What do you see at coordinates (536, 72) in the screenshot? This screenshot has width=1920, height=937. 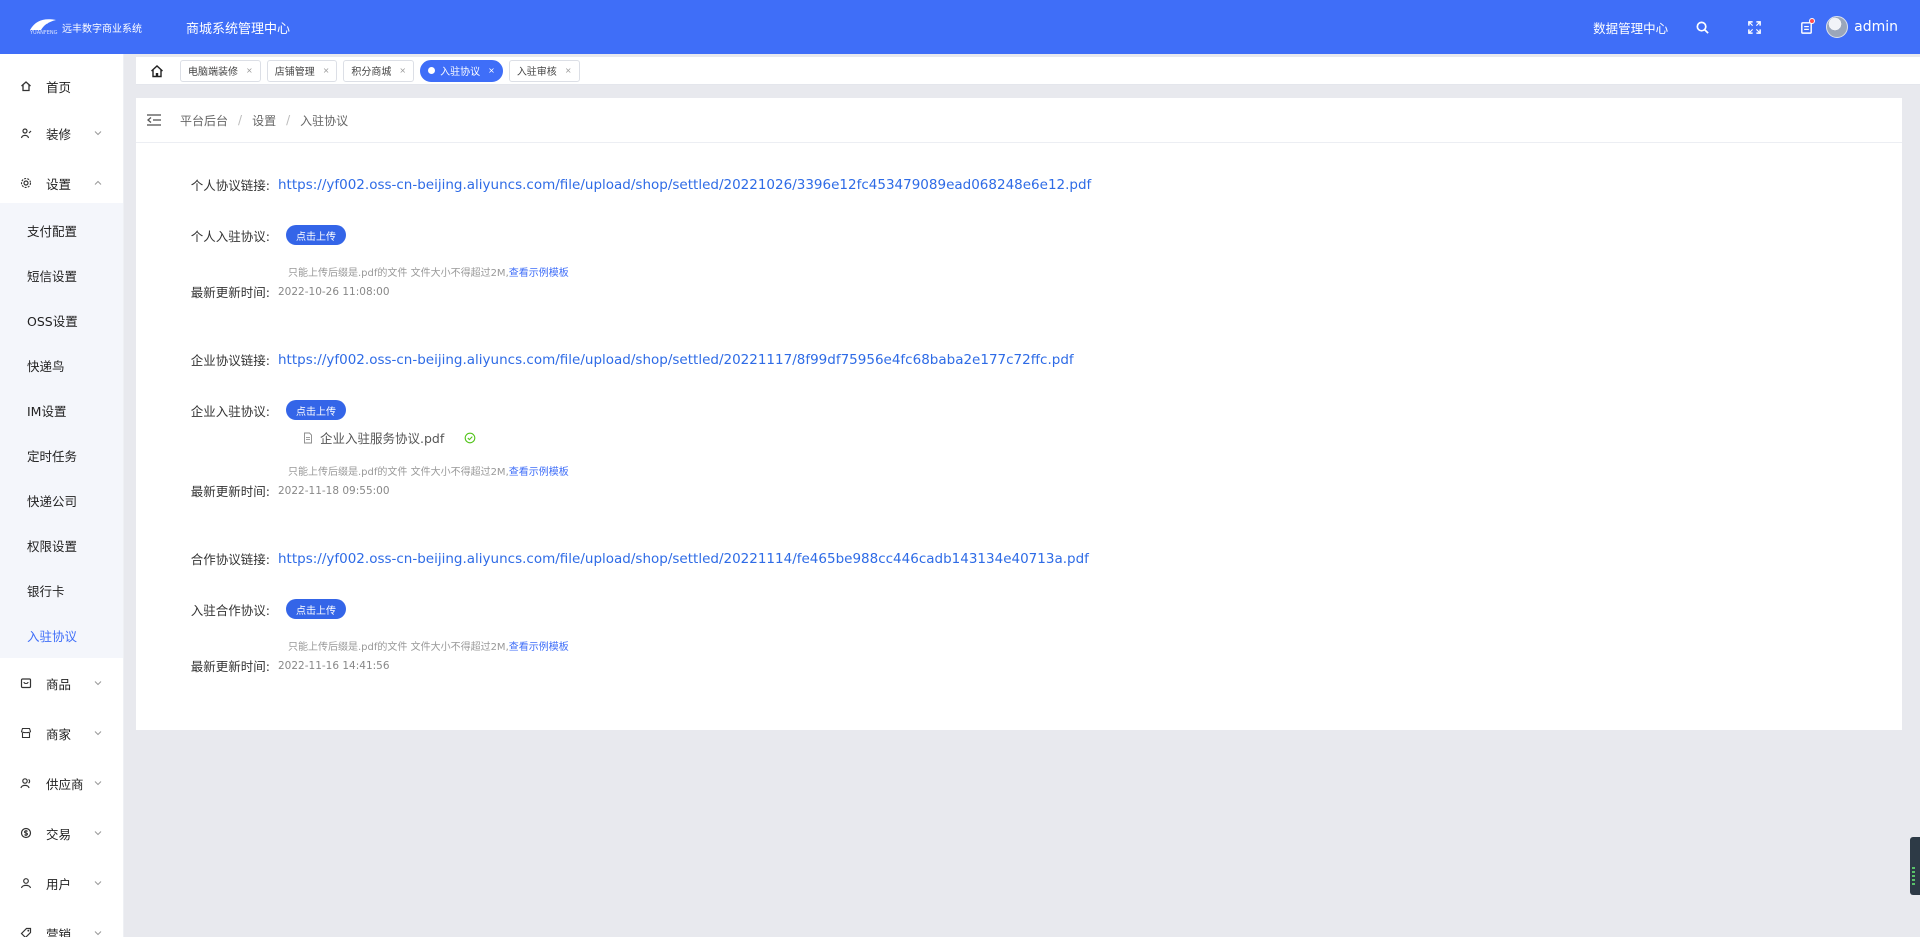 I see `tab-label: 入驻审核` at bounding box center [536, 72].